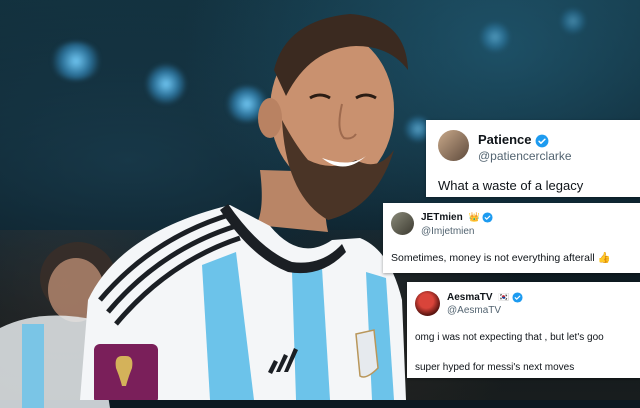 The width and height of the screenshot is (640, 408). I want to click on tweet-text: What a waste of a legacy, so click(511, 185).